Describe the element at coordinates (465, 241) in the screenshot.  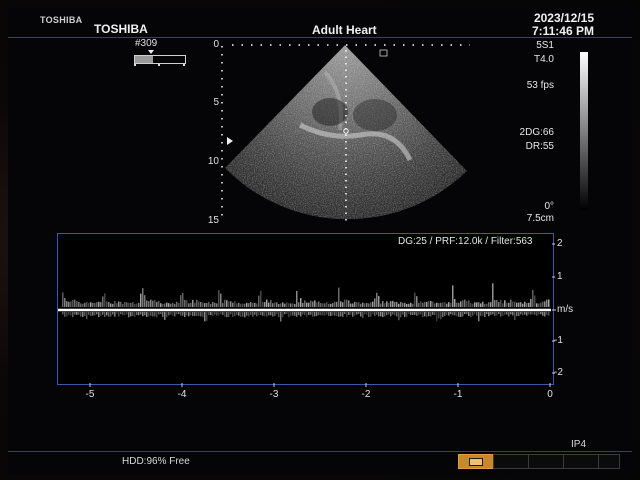
I see `doppler-parameters: DG:25 / PRF:12.0k / Filter:563` at that location.